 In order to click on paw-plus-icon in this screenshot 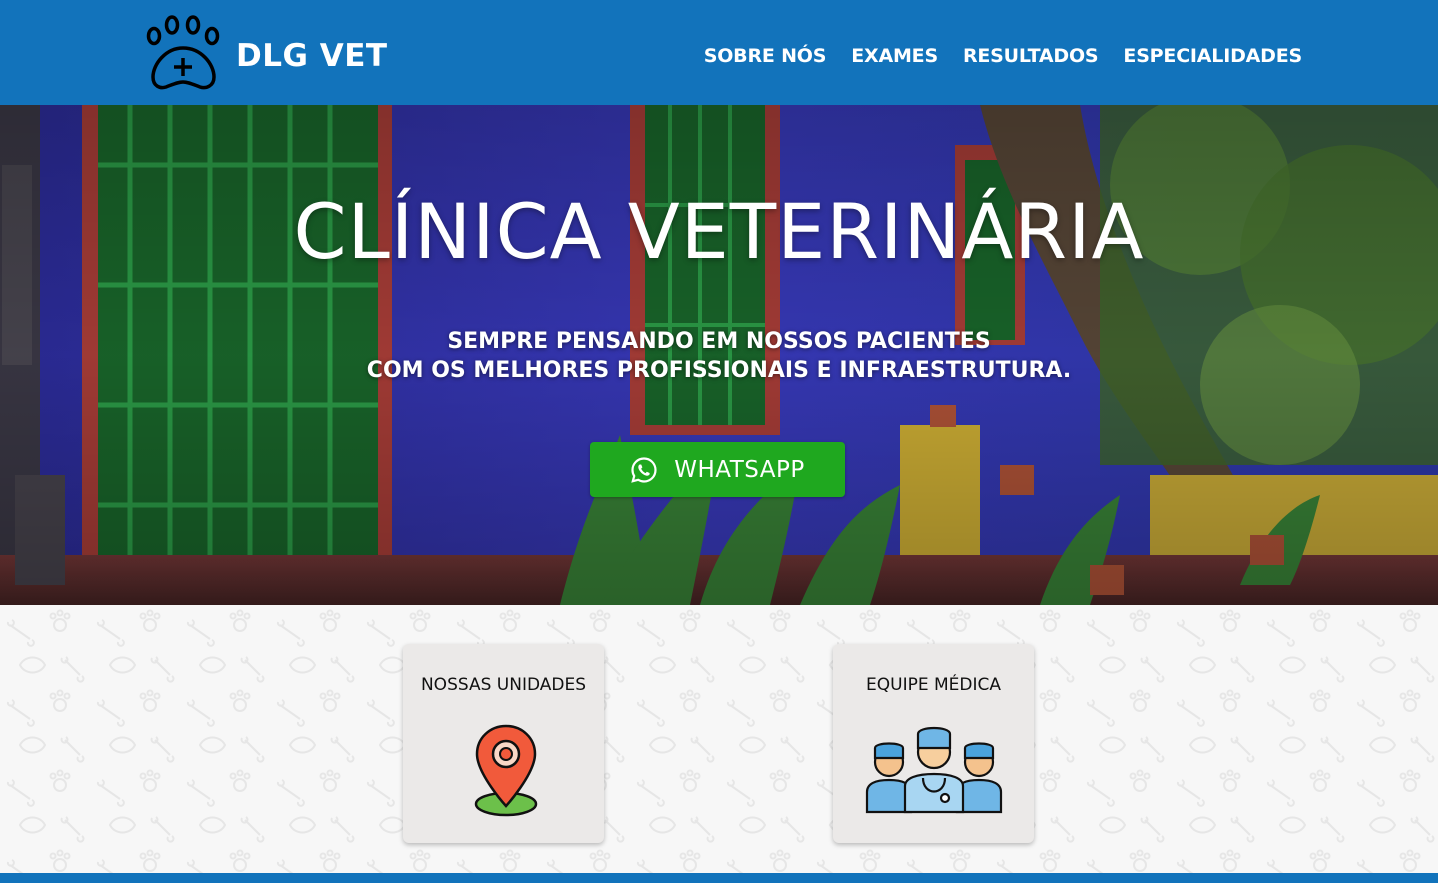, I will do `click(184, 53)`.